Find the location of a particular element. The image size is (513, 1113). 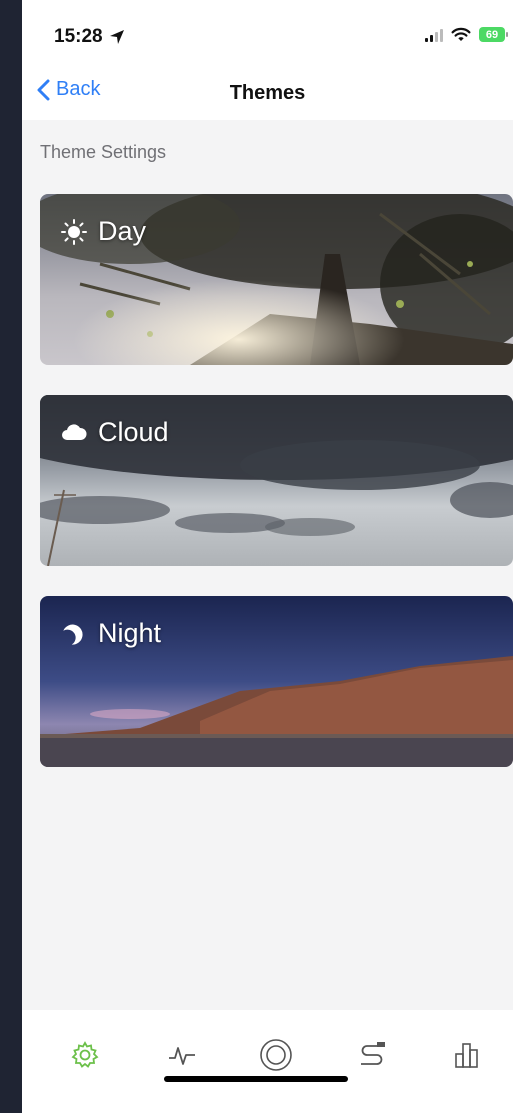

record-circle-icon is located at coordinates (276, 1055).